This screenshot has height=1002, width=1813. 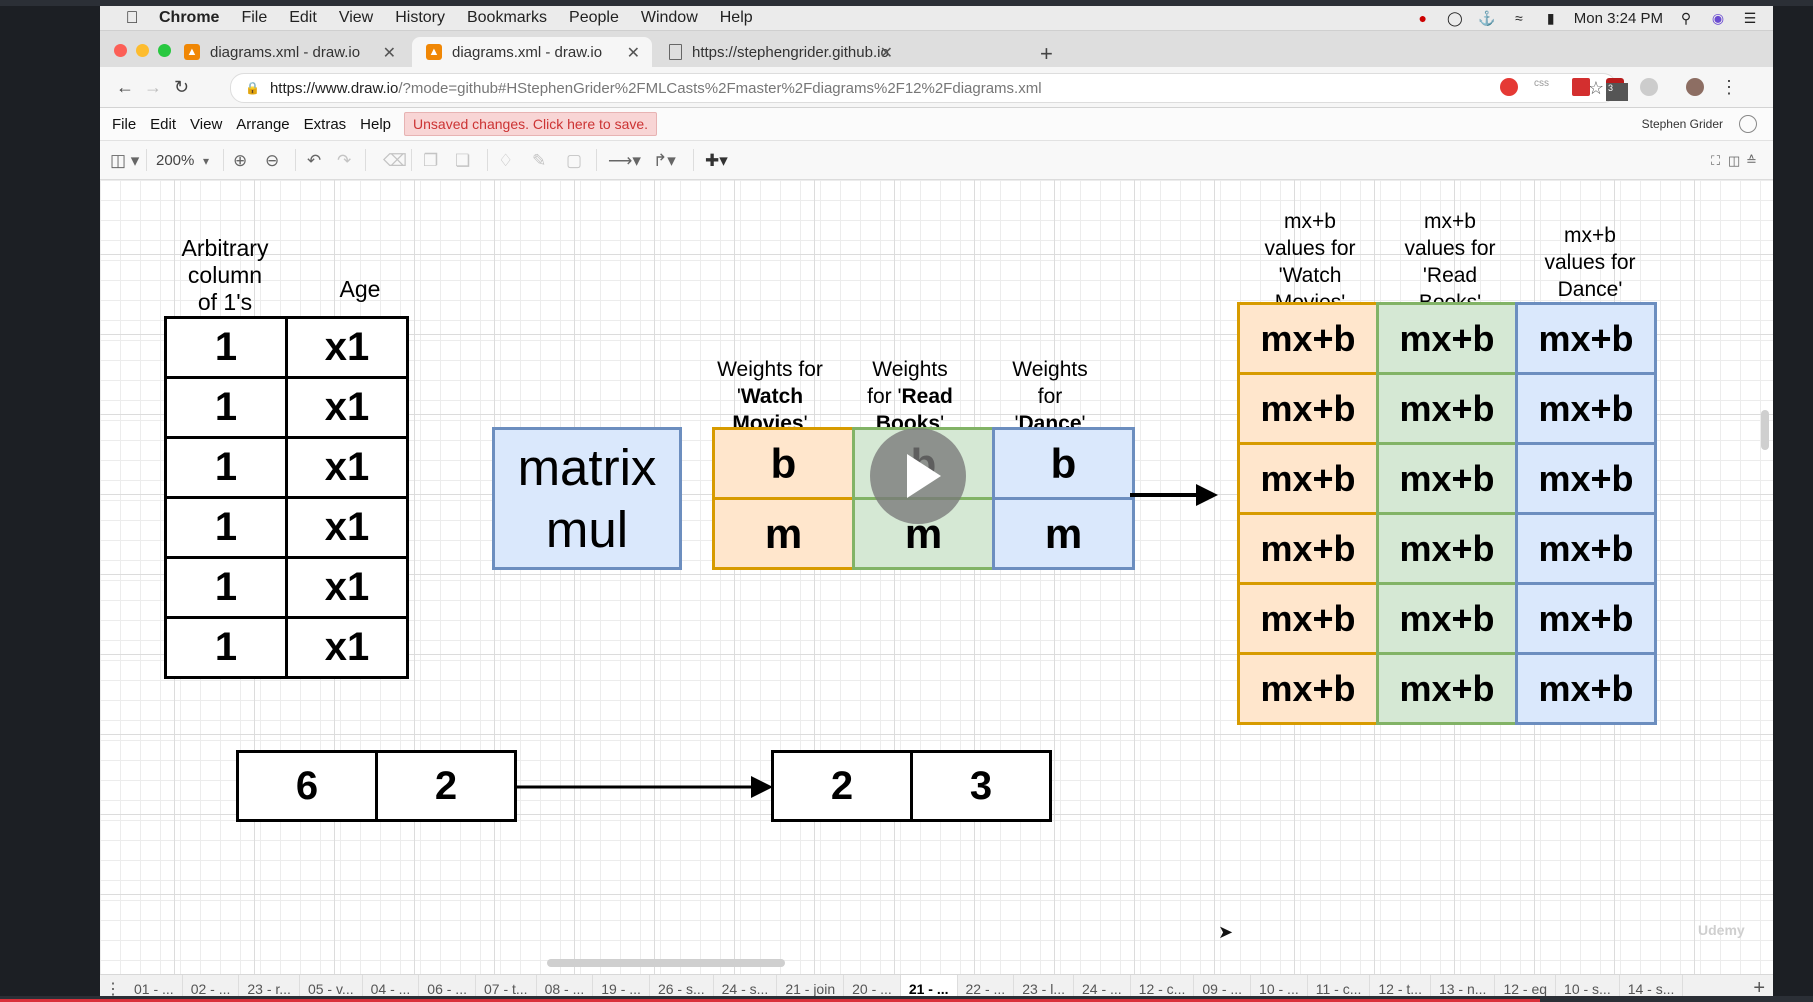 What do you see at coordinates (262, 124) in the screenshot?
I see `drawio-menu-arrange: Arrange` at bounding box center [262, 124].